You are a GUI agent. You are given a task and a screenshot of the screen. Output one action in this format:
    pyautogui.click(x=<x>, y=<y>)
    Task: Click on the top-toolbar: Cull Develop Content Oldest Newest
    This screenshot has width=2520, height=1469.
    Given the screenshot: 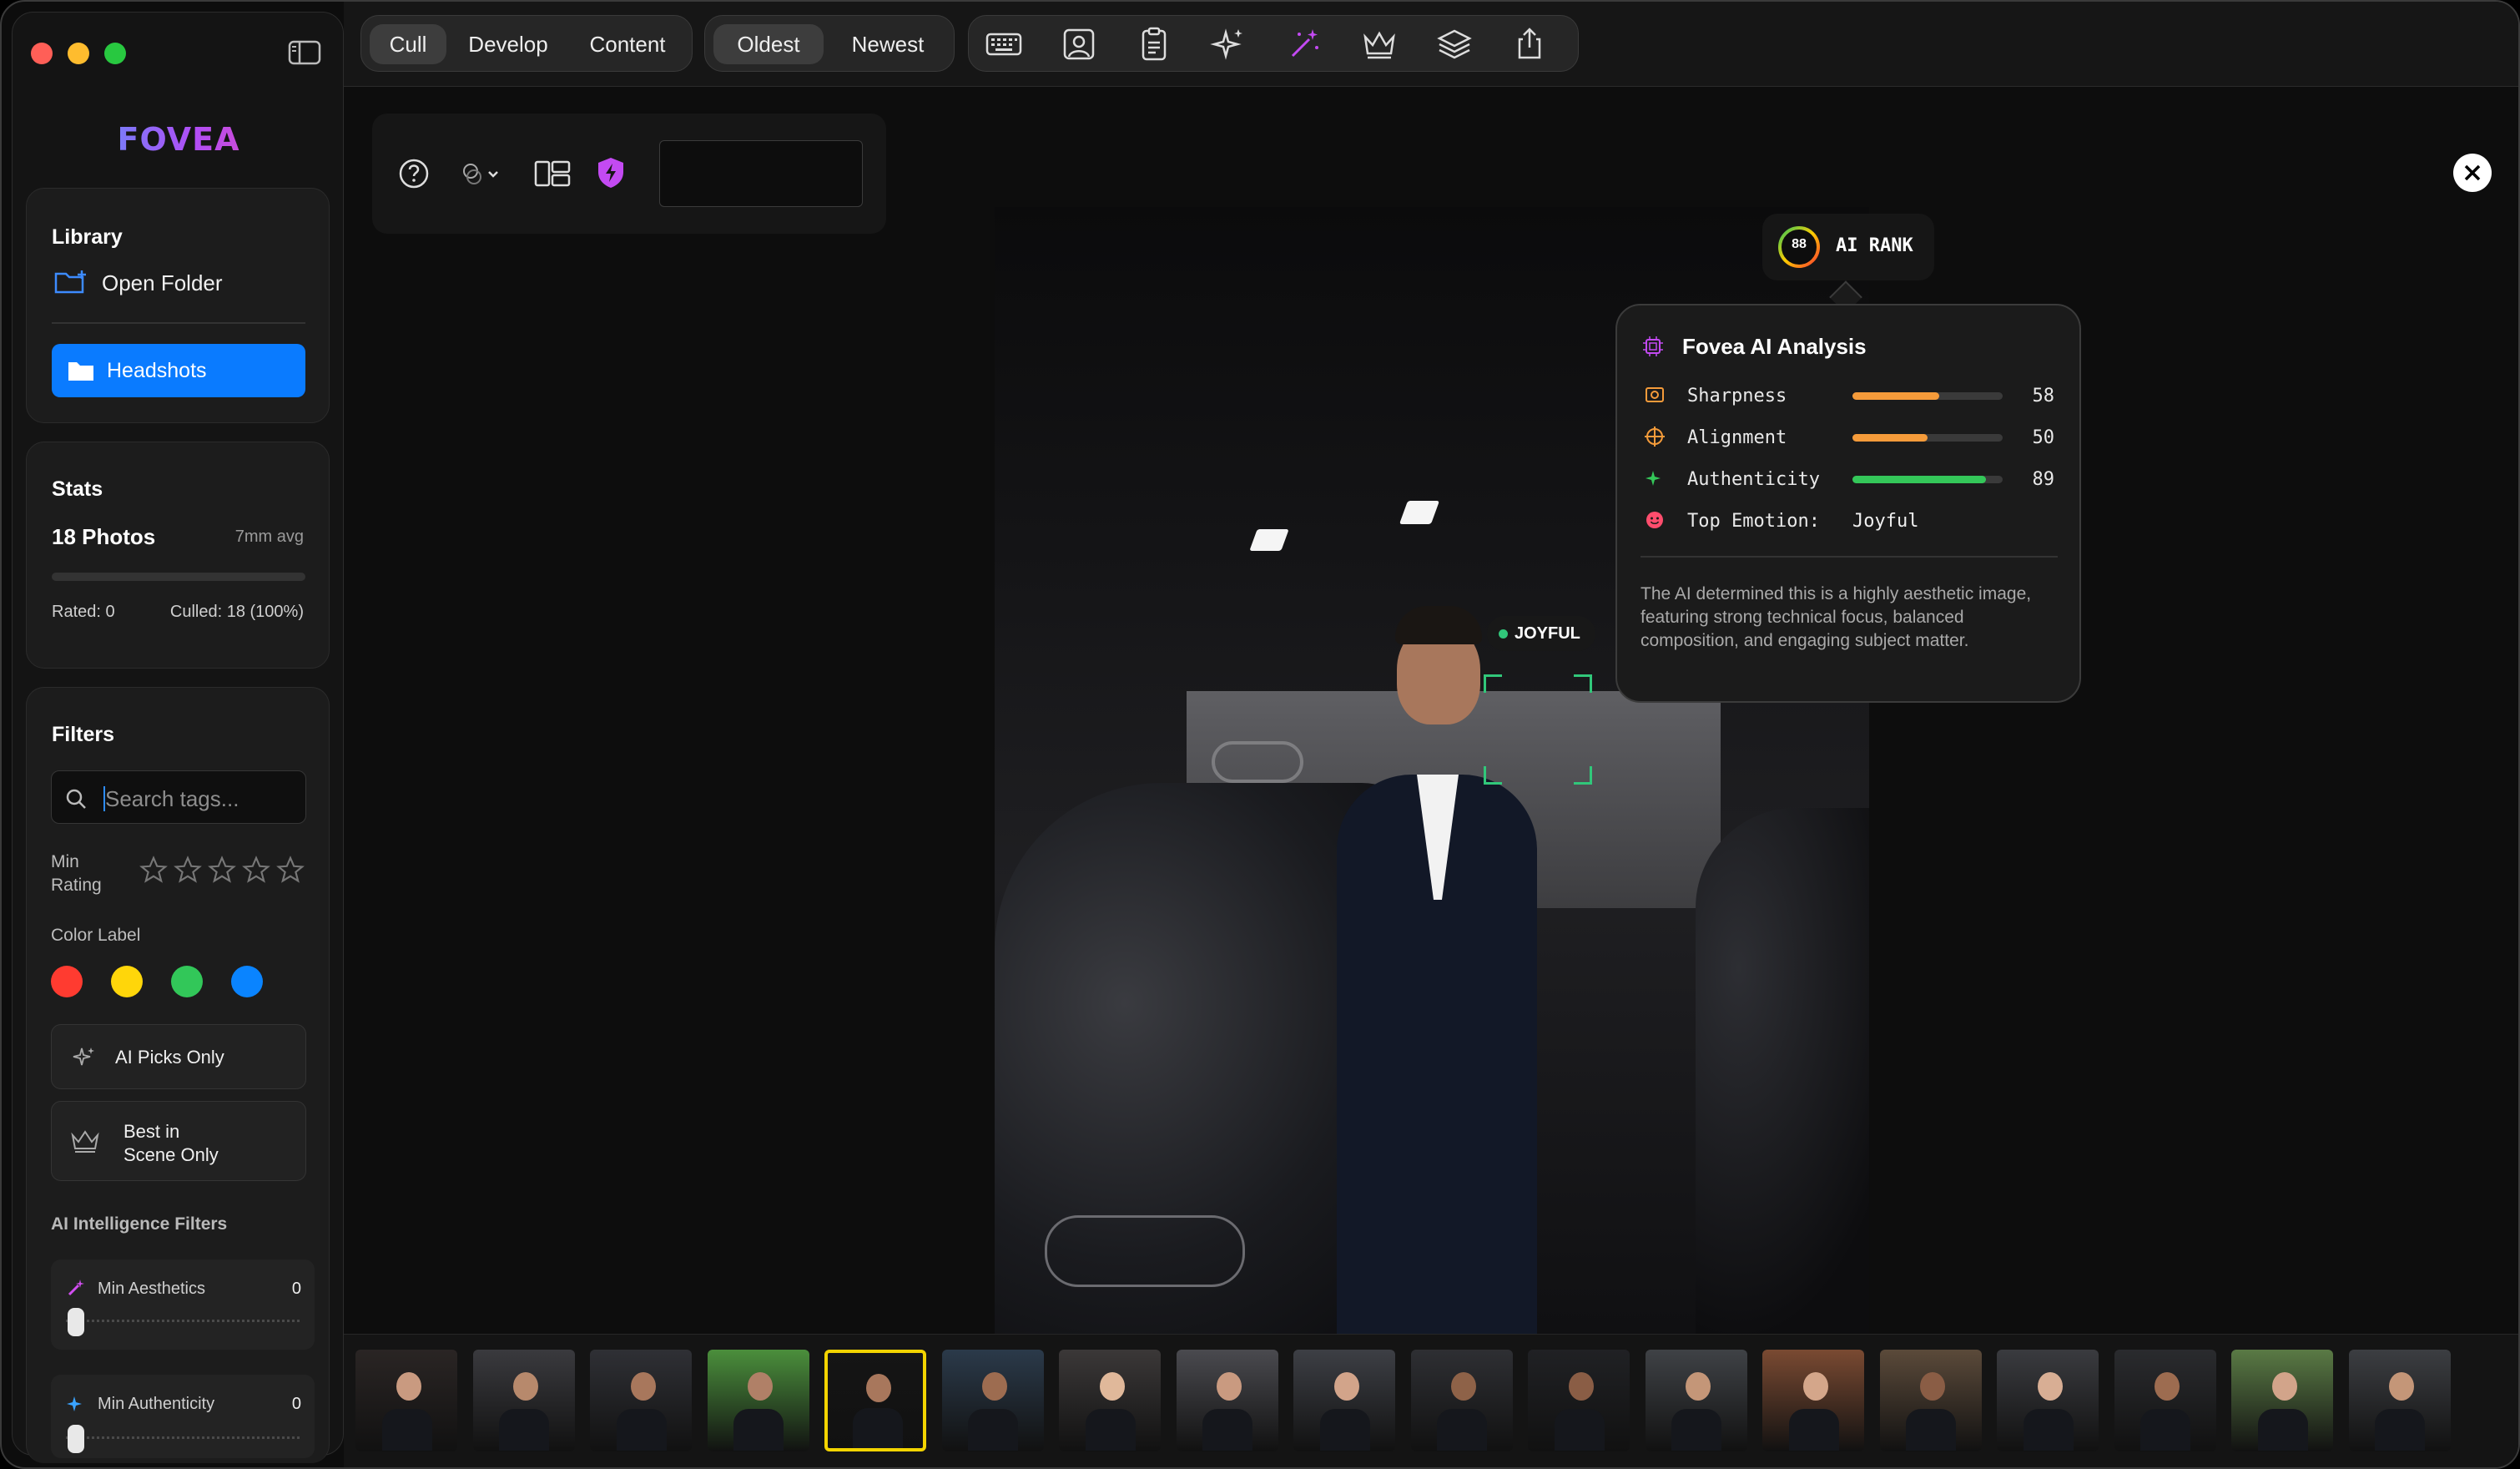 What is the action you would take?
    pyautogui.click(x=1431, y=44)
    